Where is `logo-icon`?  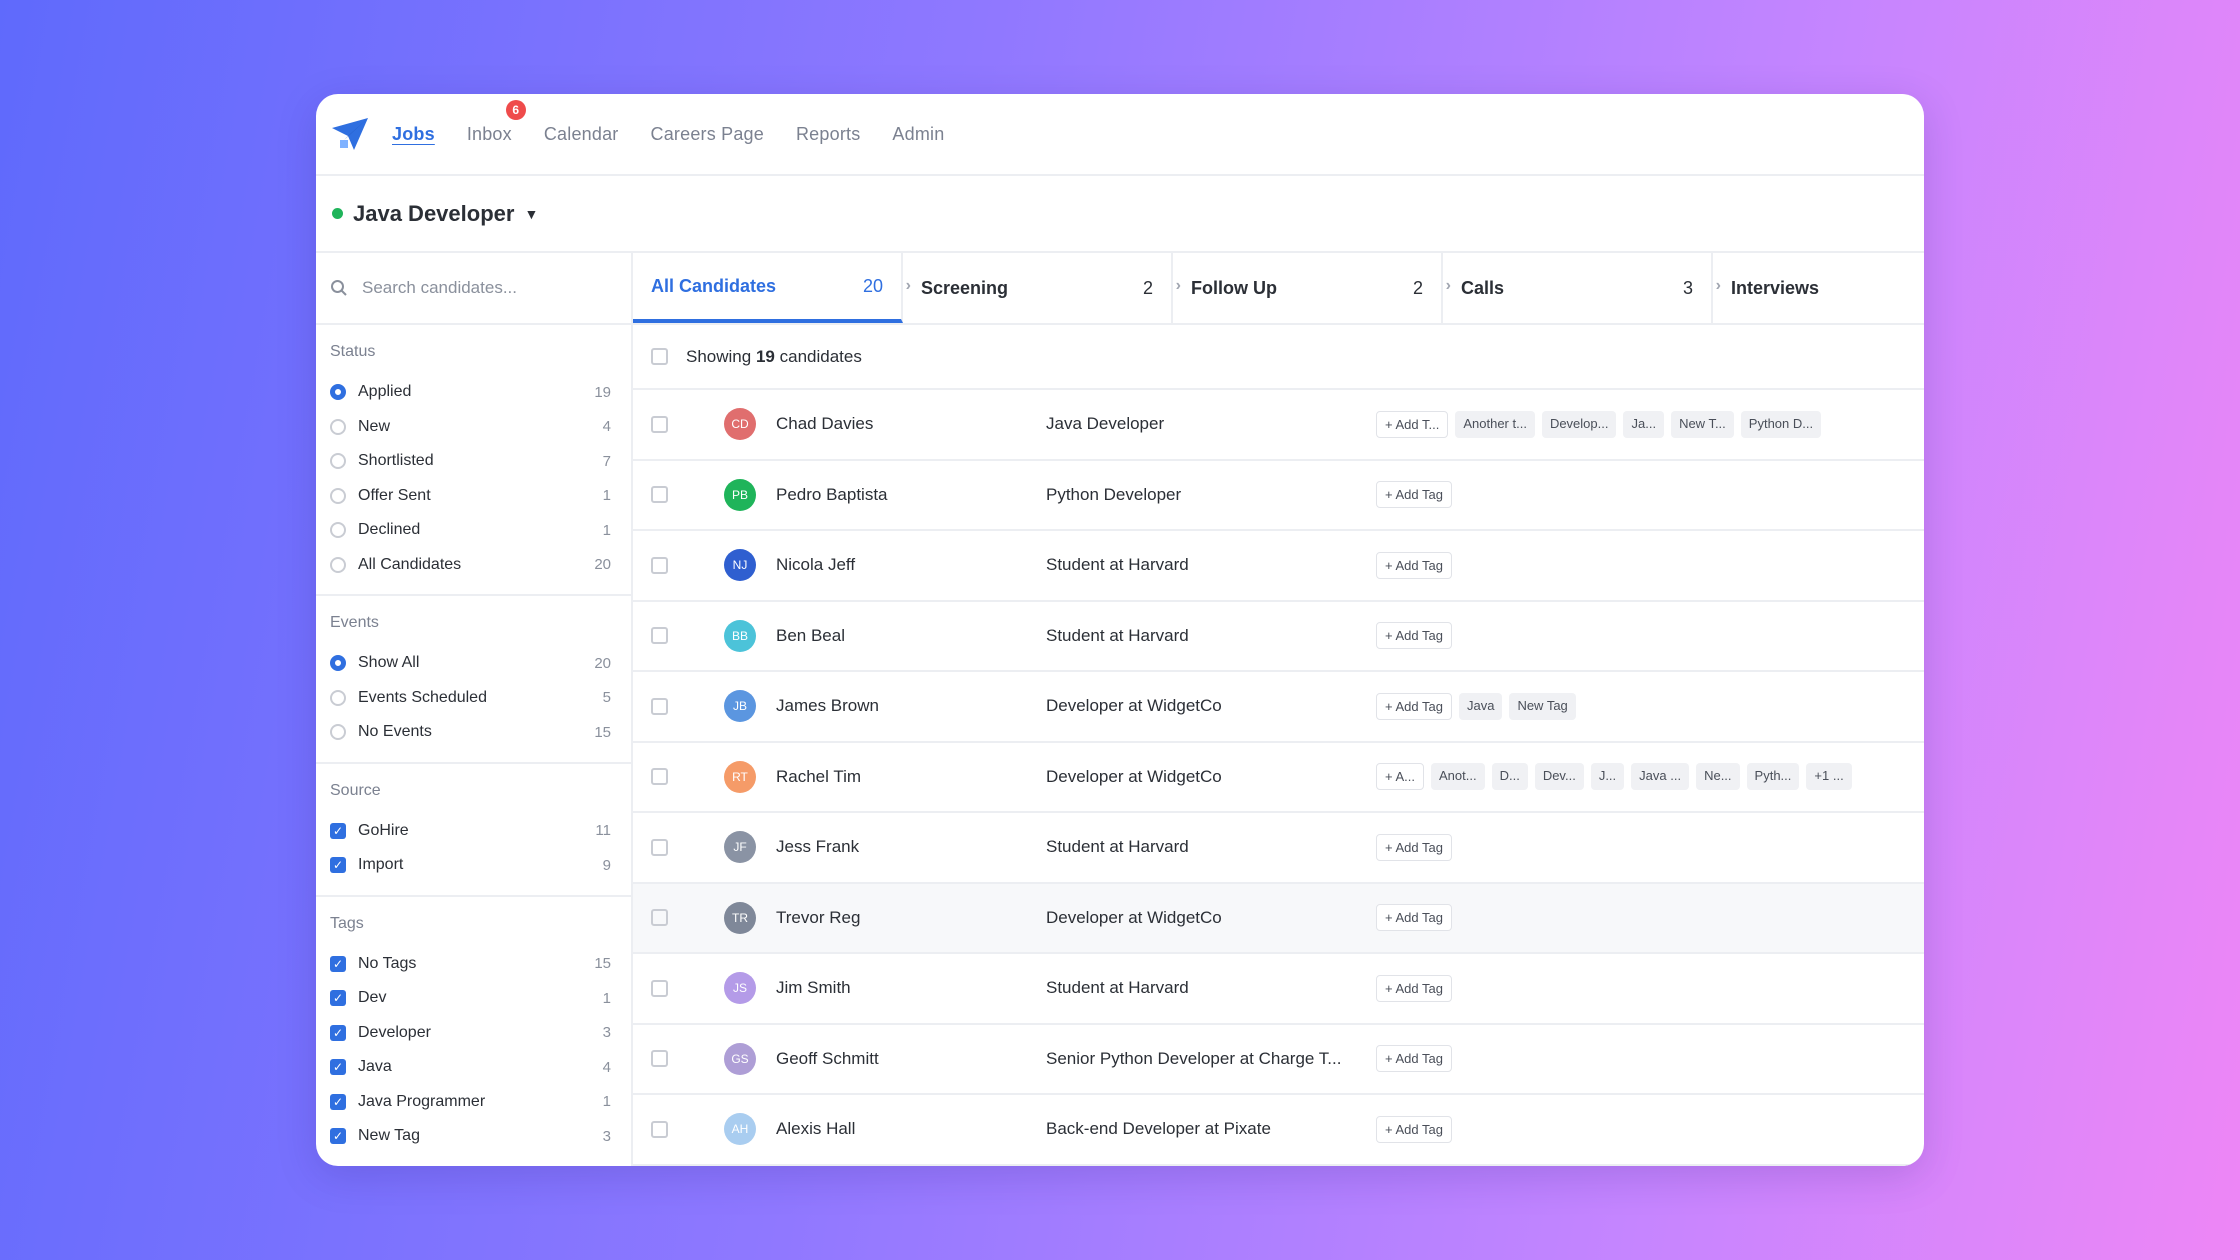 logo-icon is located at coordinates (350, 134).